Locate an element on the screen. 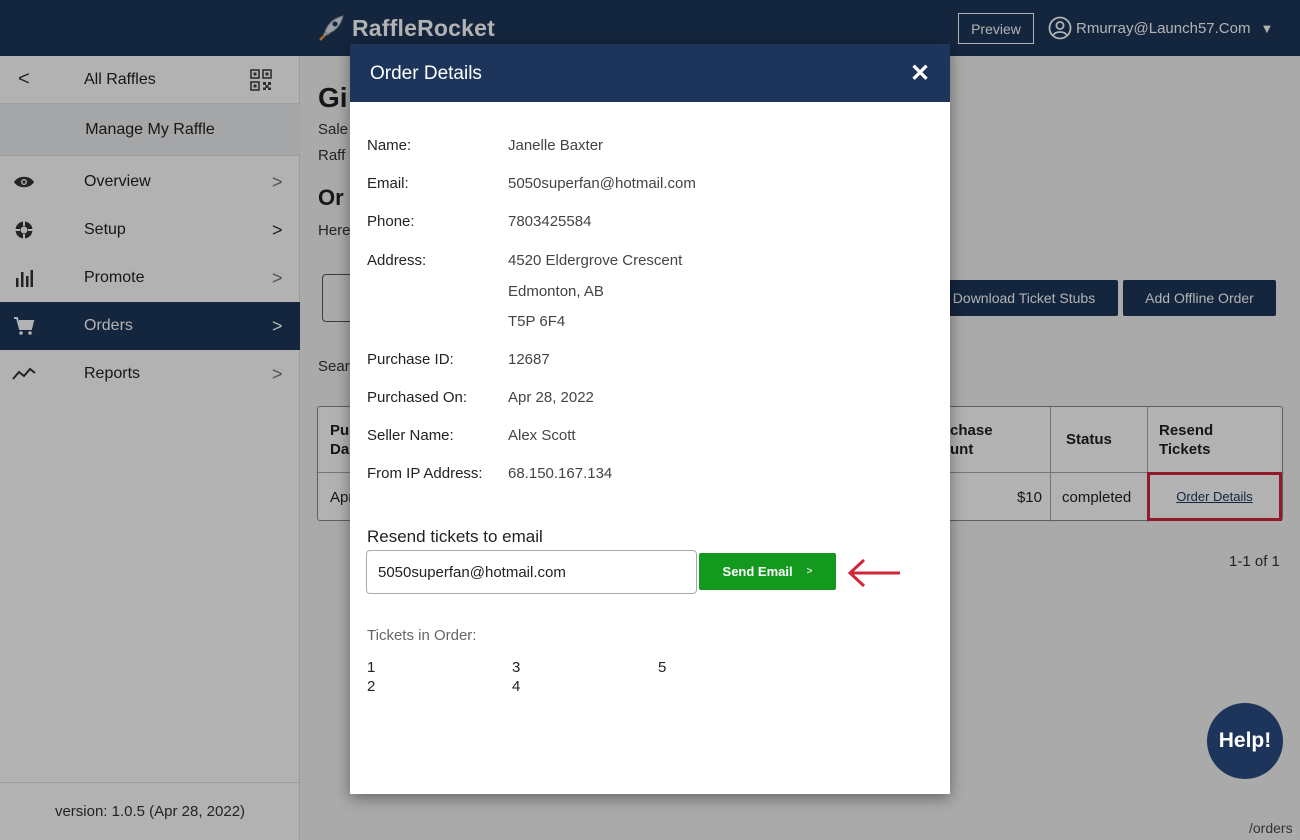 This screenshot has height=840, width=1300. field-label-purchased-on: Purchased On: is located at coordinates (417, 397).